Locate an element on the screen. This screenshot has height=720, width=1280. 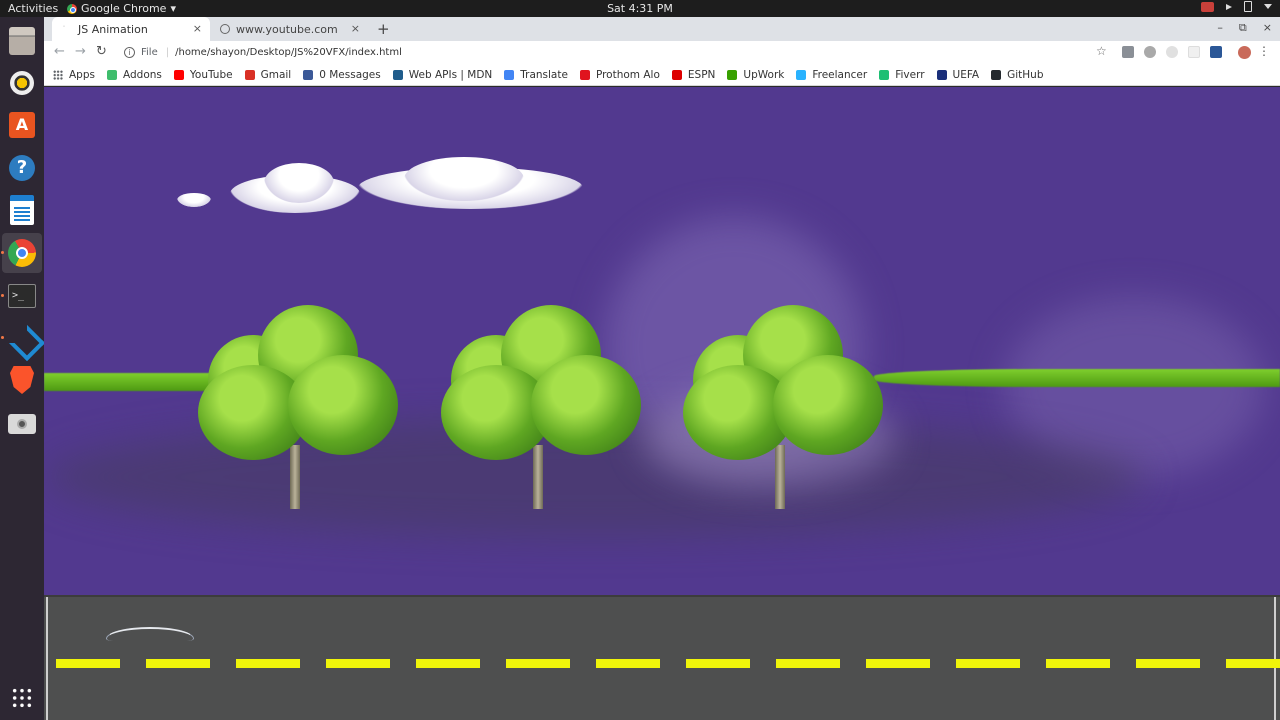
road-edge-left is located at coordinates (47, 658).